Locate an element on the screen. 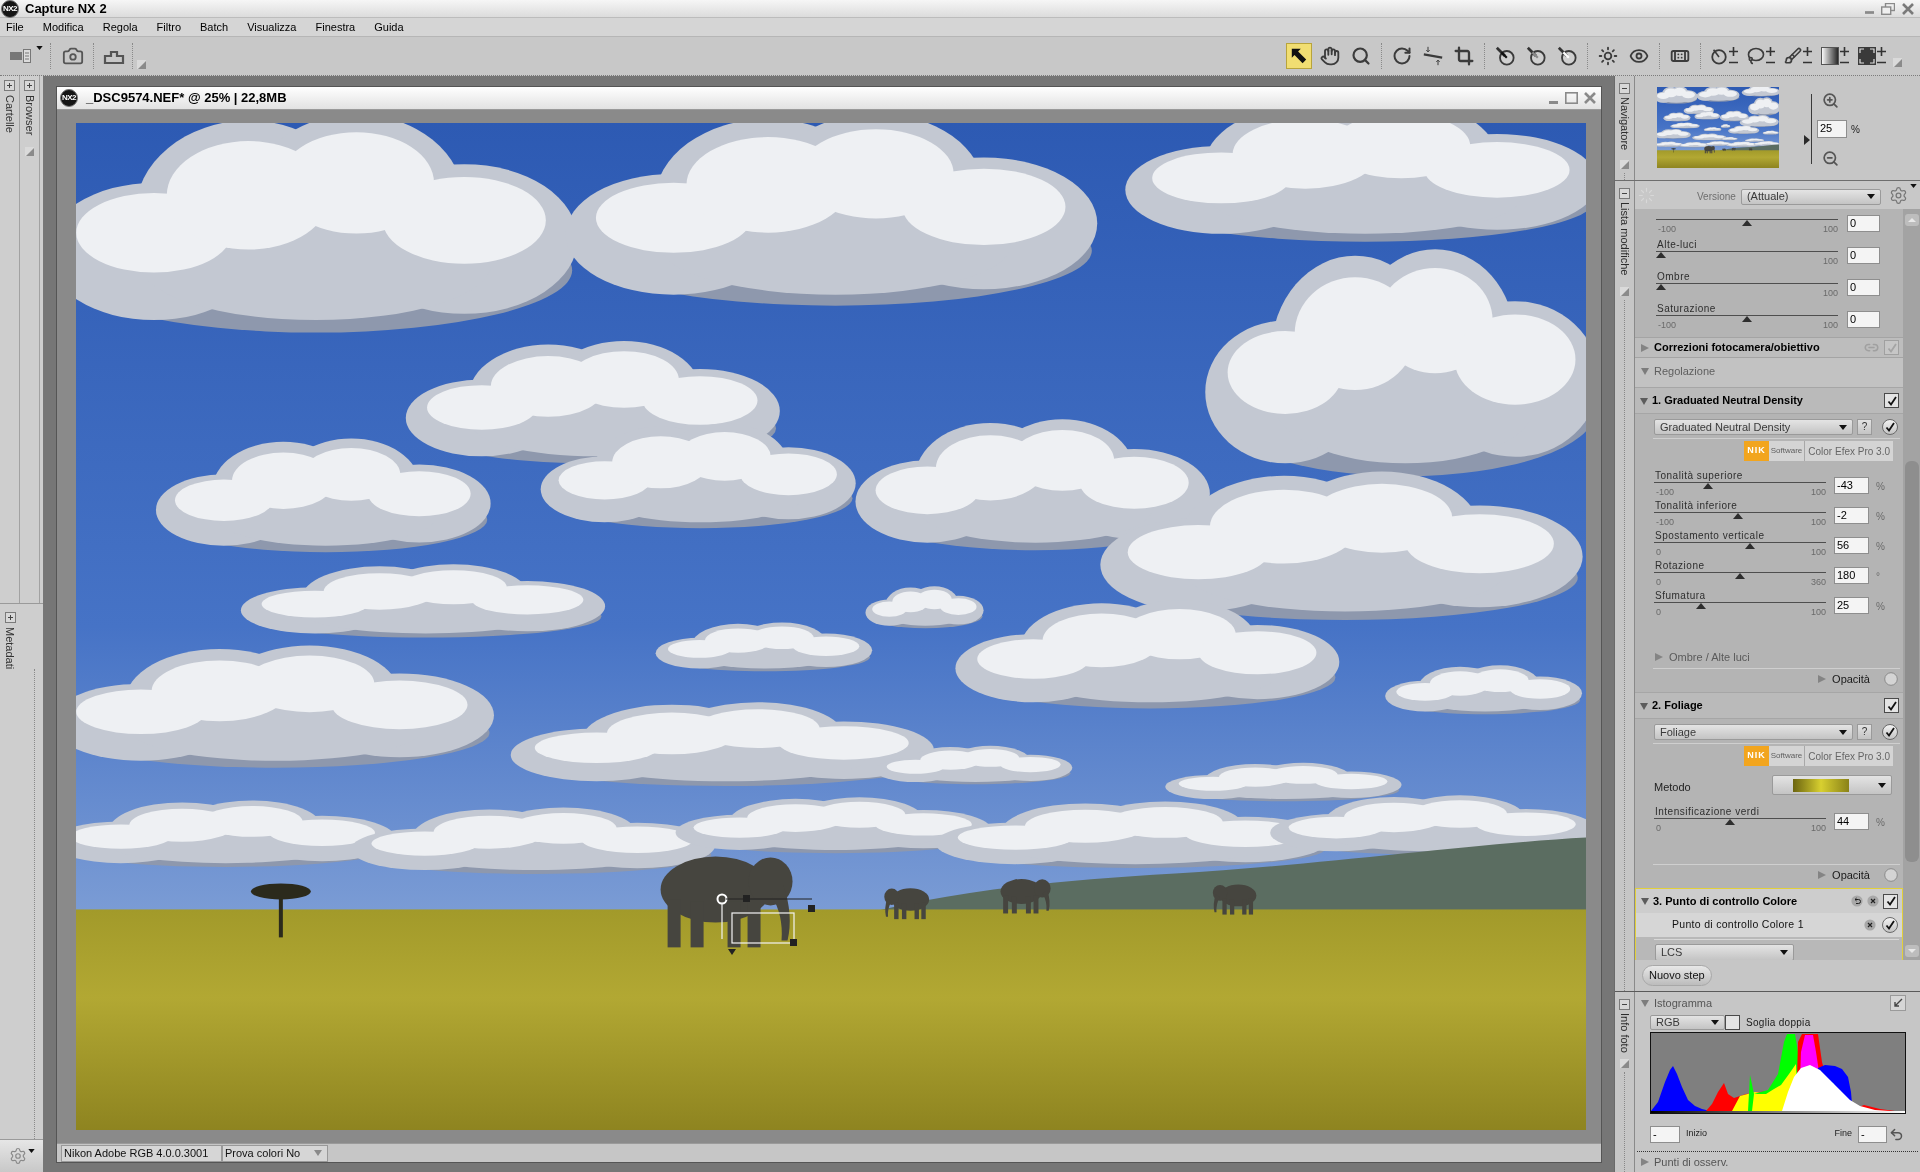 Image resolution: width=1920 pixels, height=1172 pixels. menu-item: Guida is located at coordinates (389, 27).